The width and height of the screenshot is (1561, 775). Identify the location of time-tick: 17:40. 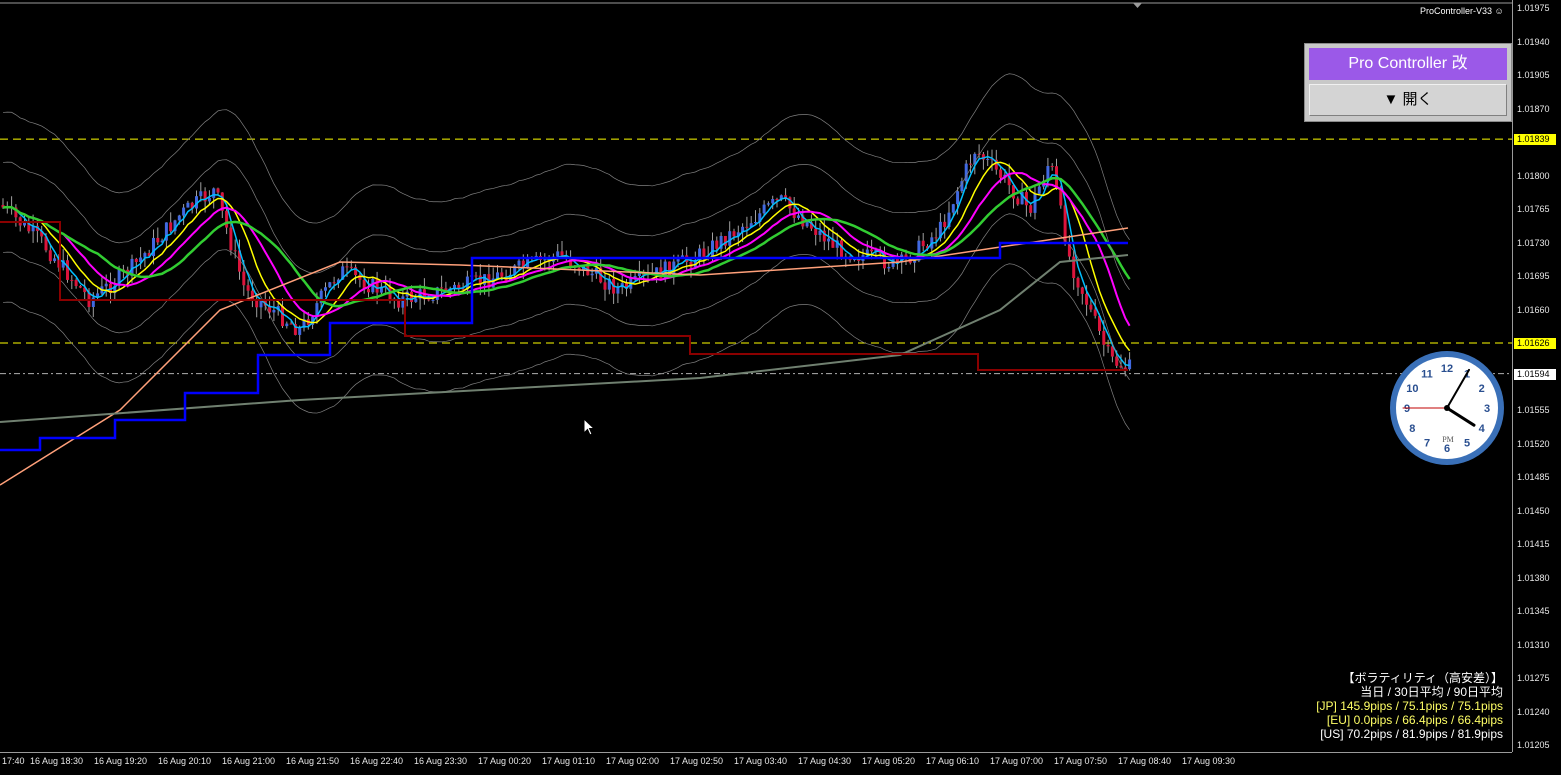
(13, 761).